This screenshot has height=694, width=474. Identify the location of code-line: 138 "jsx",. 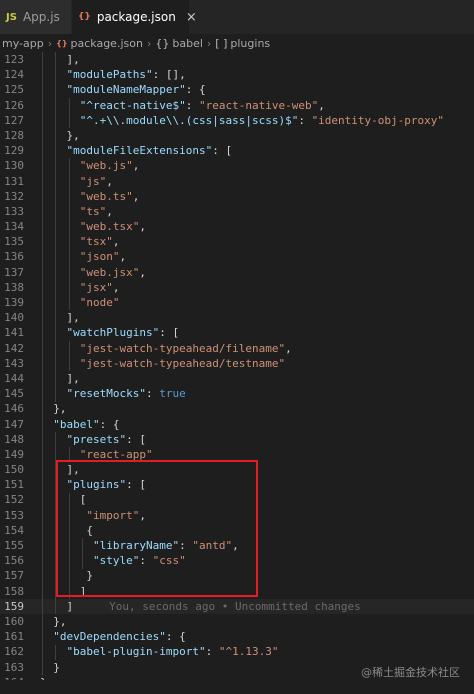
(237, 287).